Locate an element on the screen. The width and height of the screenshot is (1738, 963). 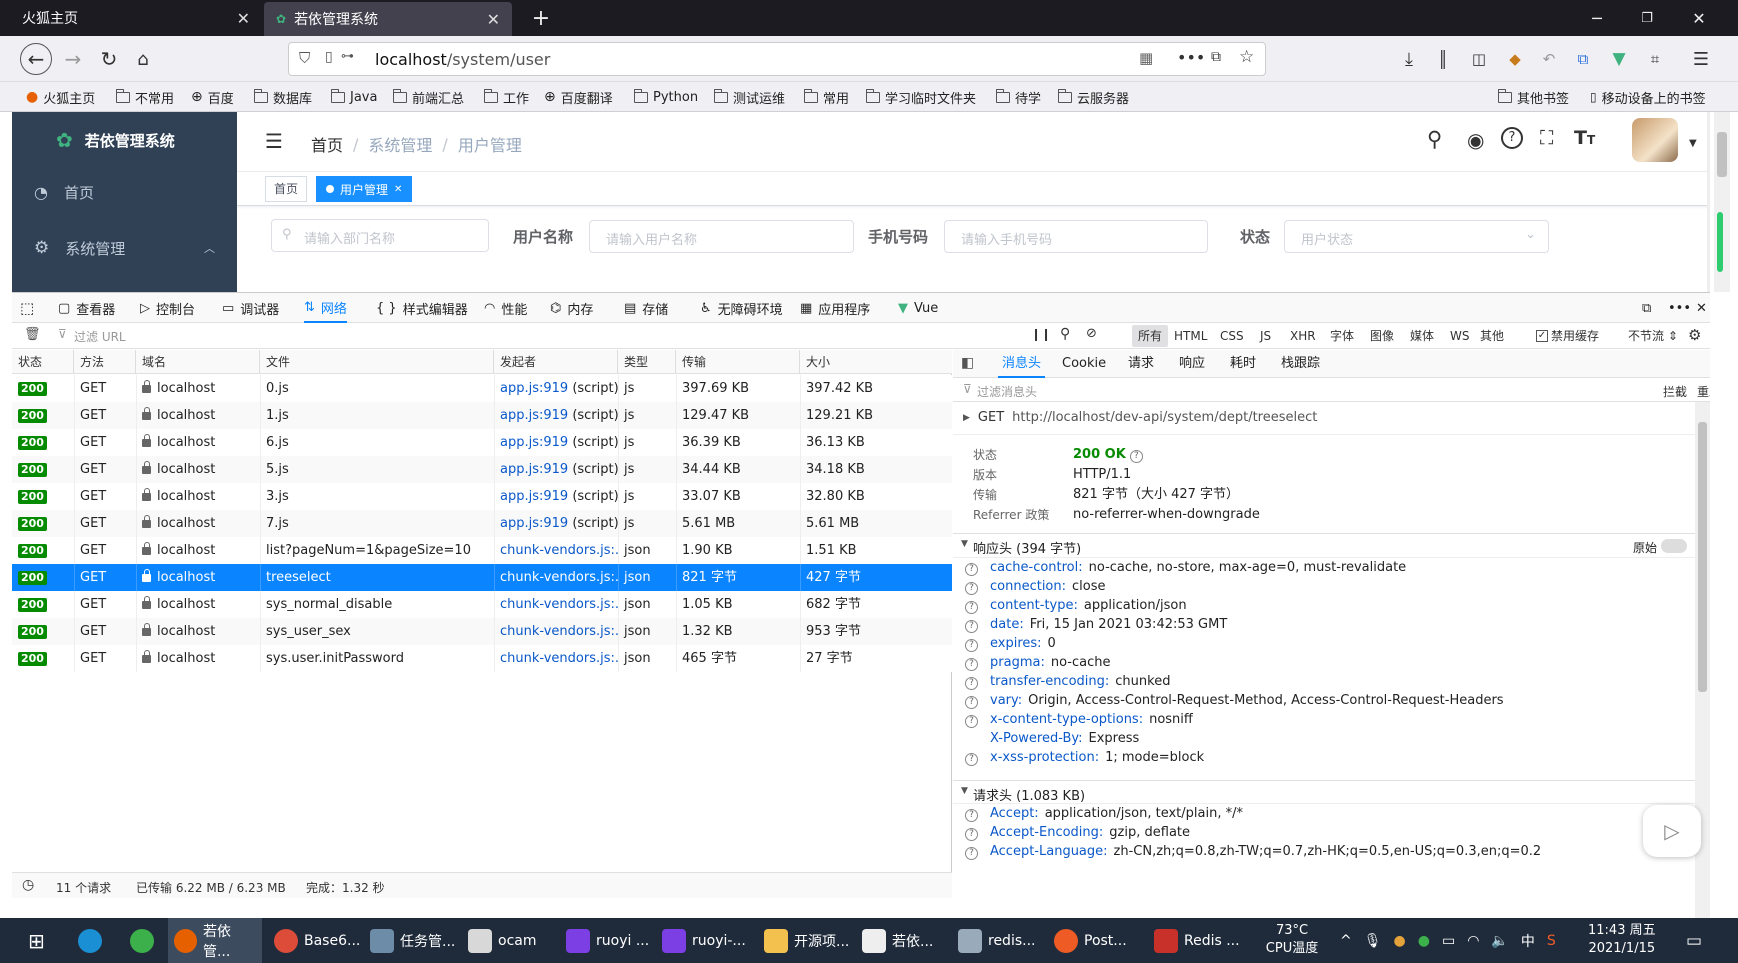
battery-icon: ▭ is located at coordinates (1448, 941).